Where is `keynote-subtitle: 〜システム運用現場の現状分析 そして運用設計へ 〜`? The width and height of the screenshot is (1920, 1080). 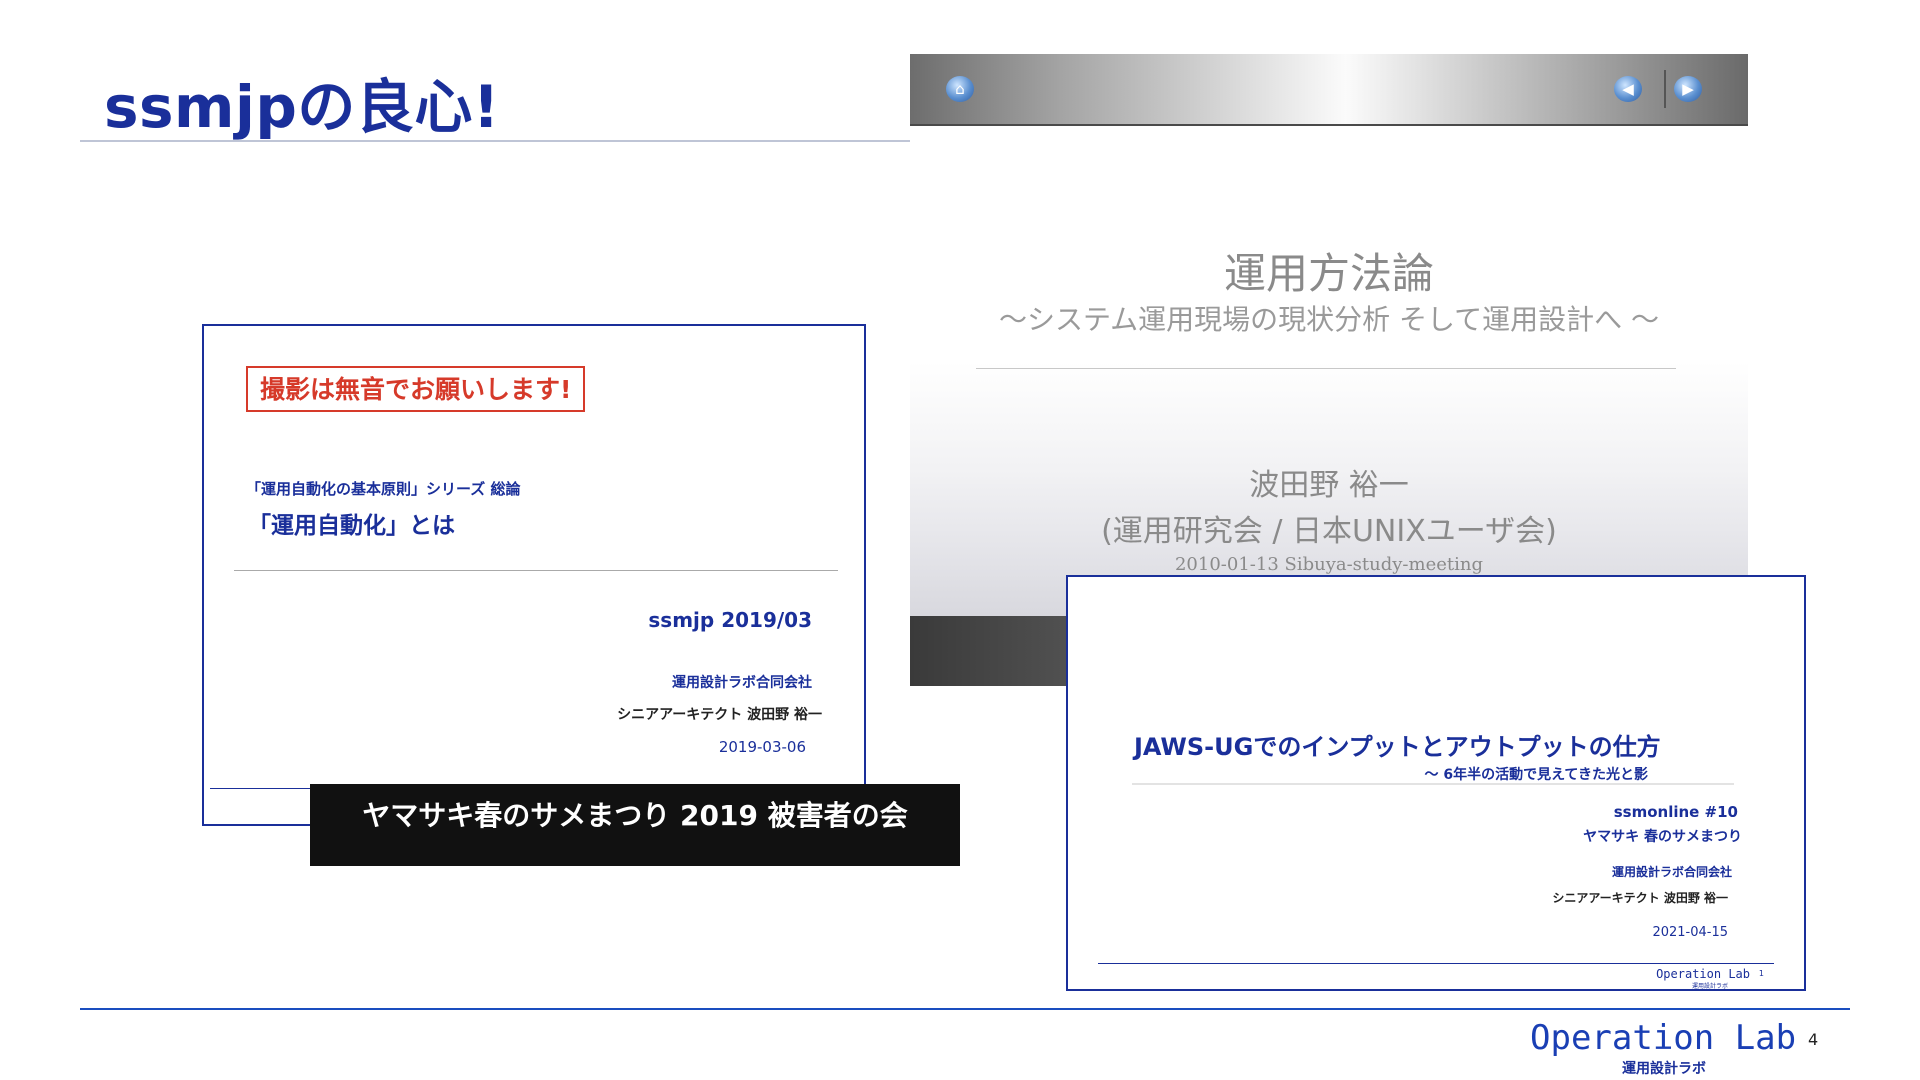
keynote-subtitle: 〜システム運用現場の現状分析 そして運用設計へ 〜 is located at coordinates (1329, 319).